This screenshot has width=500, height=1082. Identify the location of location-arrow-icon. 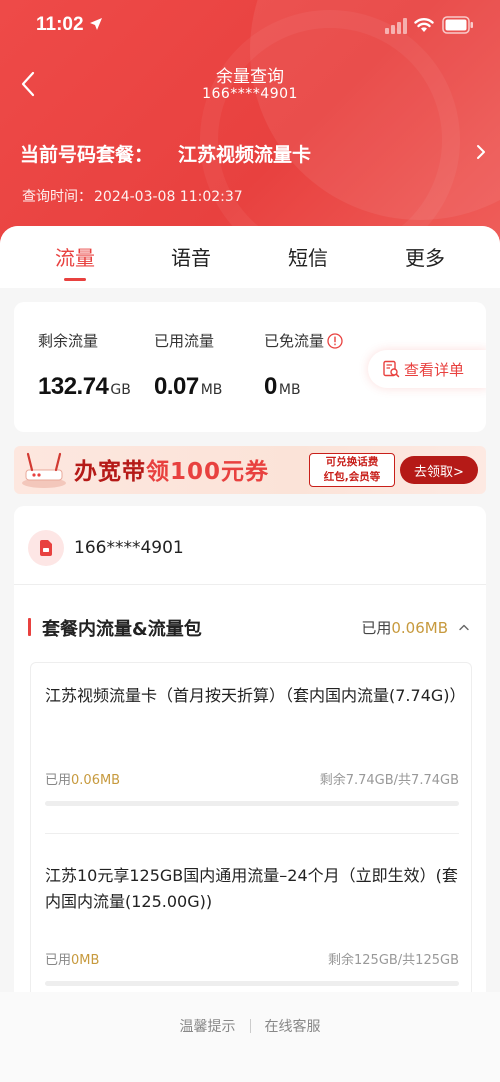
(96, 24).